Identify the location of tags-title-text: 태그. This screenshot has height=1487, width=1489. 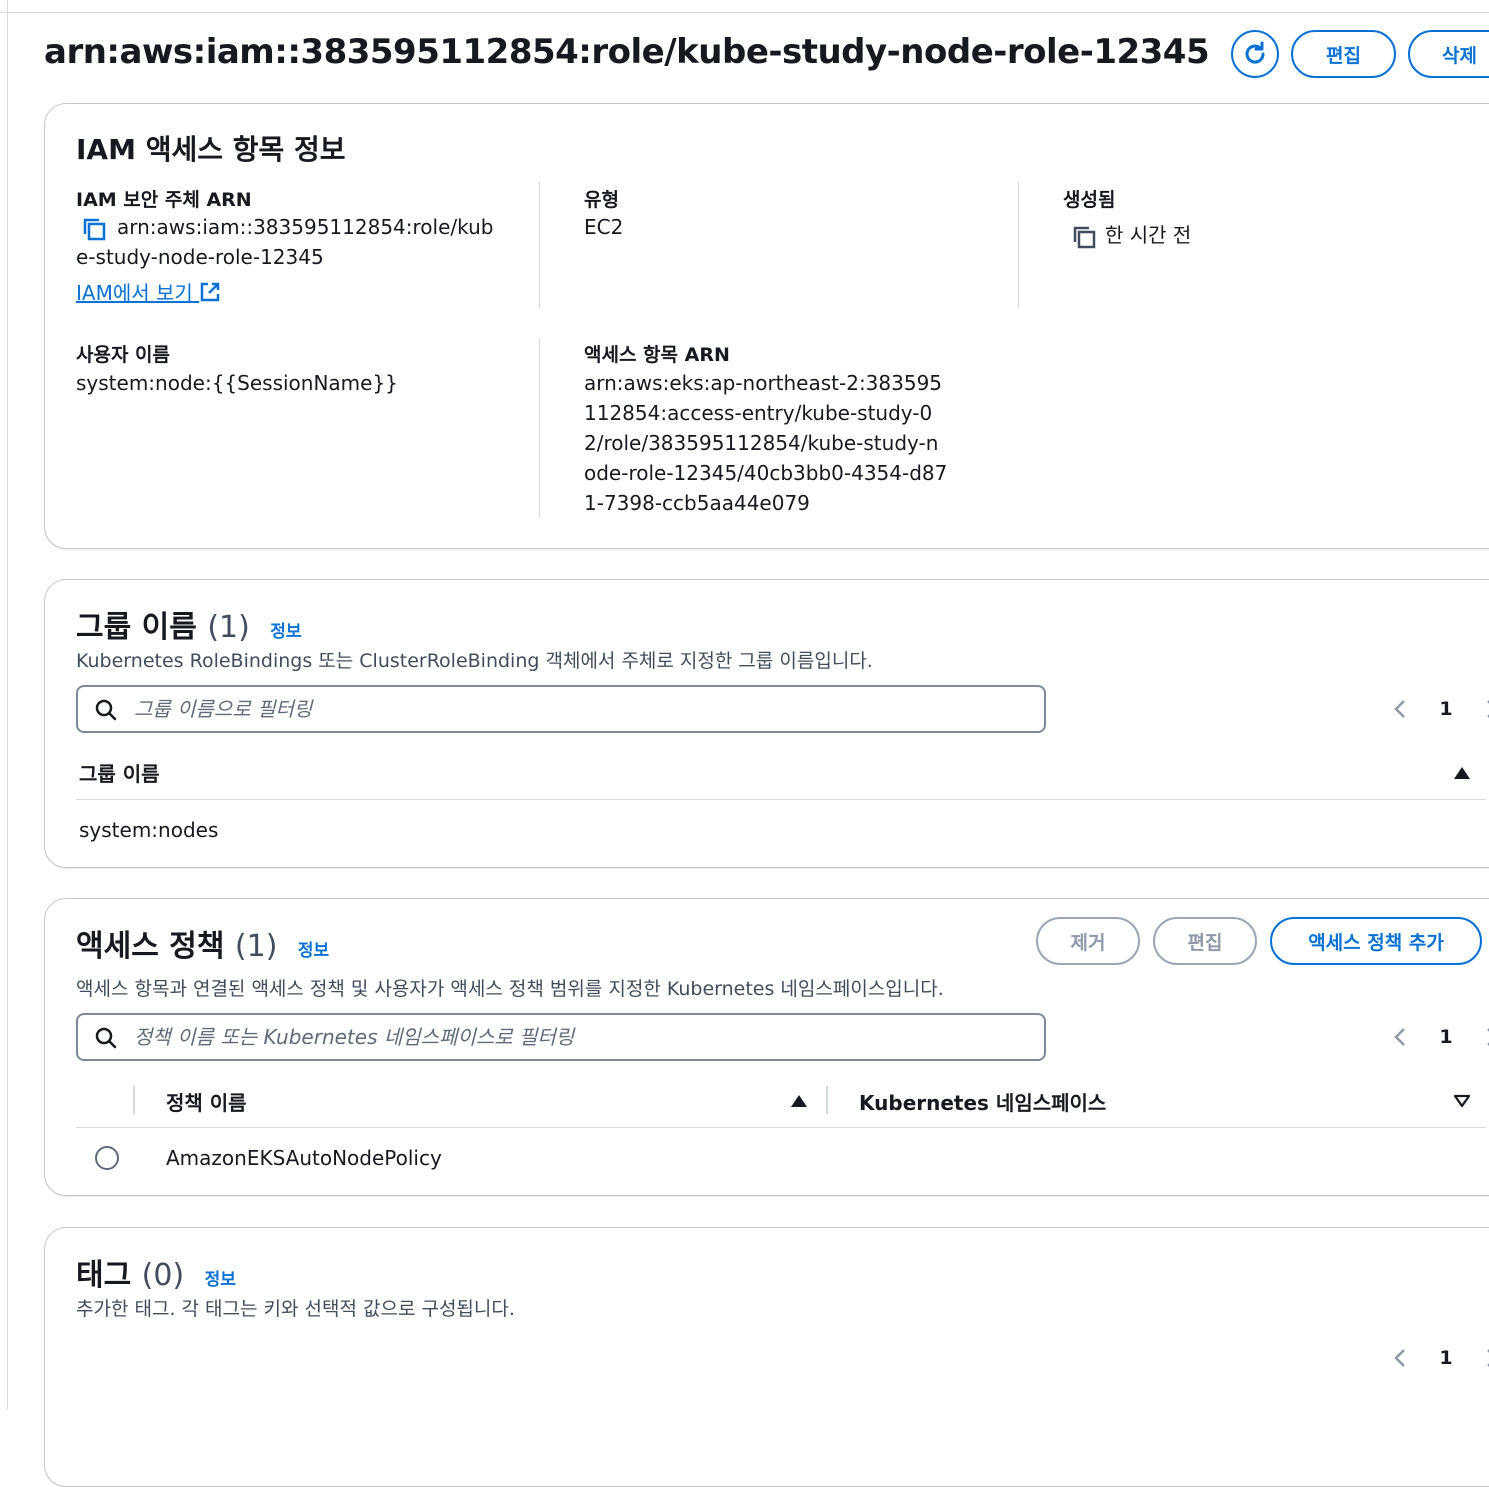
(104, 1275).